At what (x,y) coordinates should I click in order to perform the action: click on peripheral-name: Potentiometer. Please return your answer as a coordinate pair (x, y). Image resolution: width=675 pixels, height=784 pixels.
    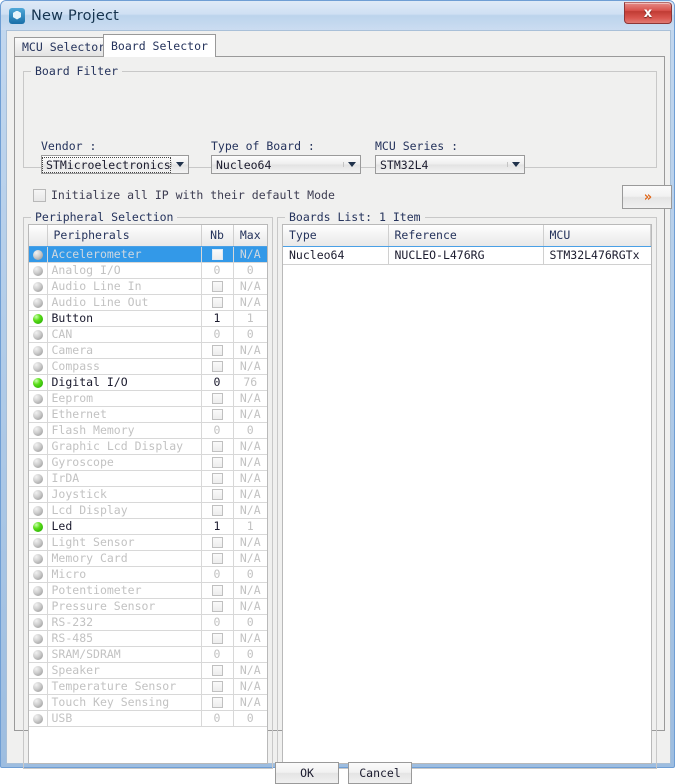
    Looking at the image, I should click on (124, 590).